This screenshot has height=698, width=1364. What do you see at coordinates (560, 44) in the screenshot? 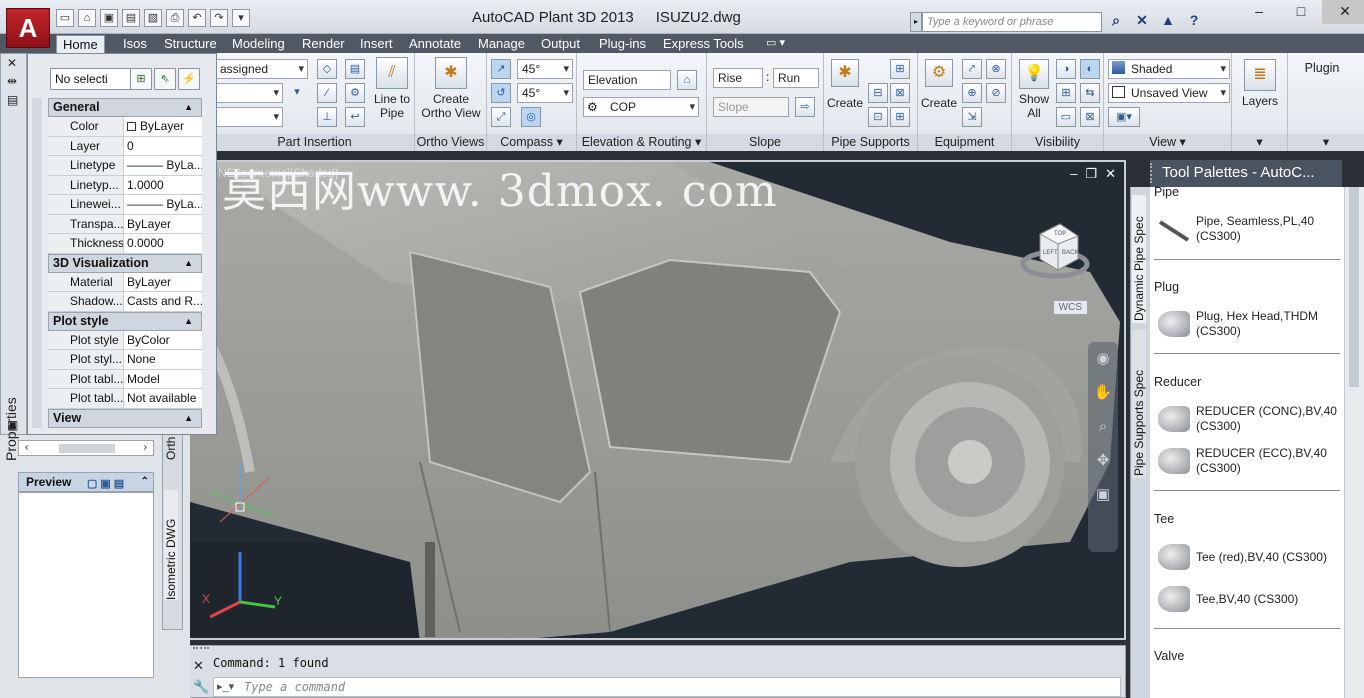
I see `tab-output: Output` at bounding box center [560, 44].